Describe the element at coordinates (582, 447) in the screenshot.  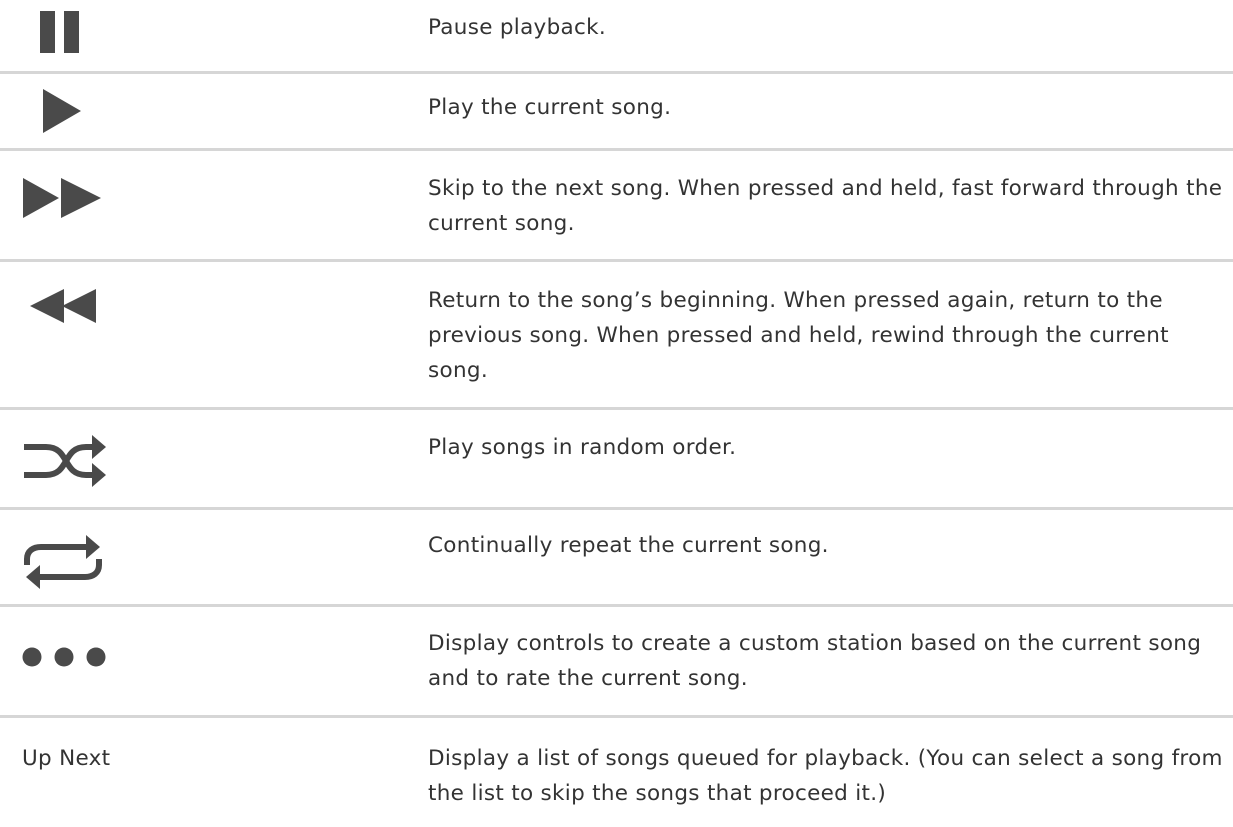
I see `row-description: Play songs in random order.` at that location.